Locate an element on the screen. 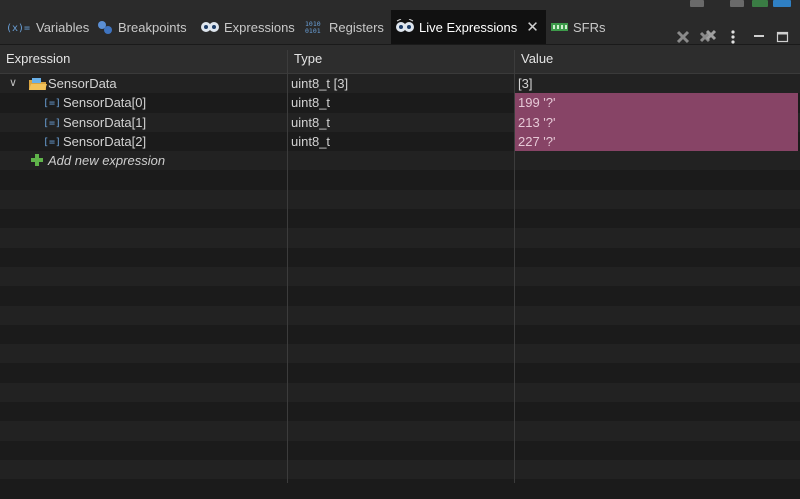 Image resolution: width=800 pixels, height=499 pixels. column-header-expression: Expression is located at coordinates (144, 59).